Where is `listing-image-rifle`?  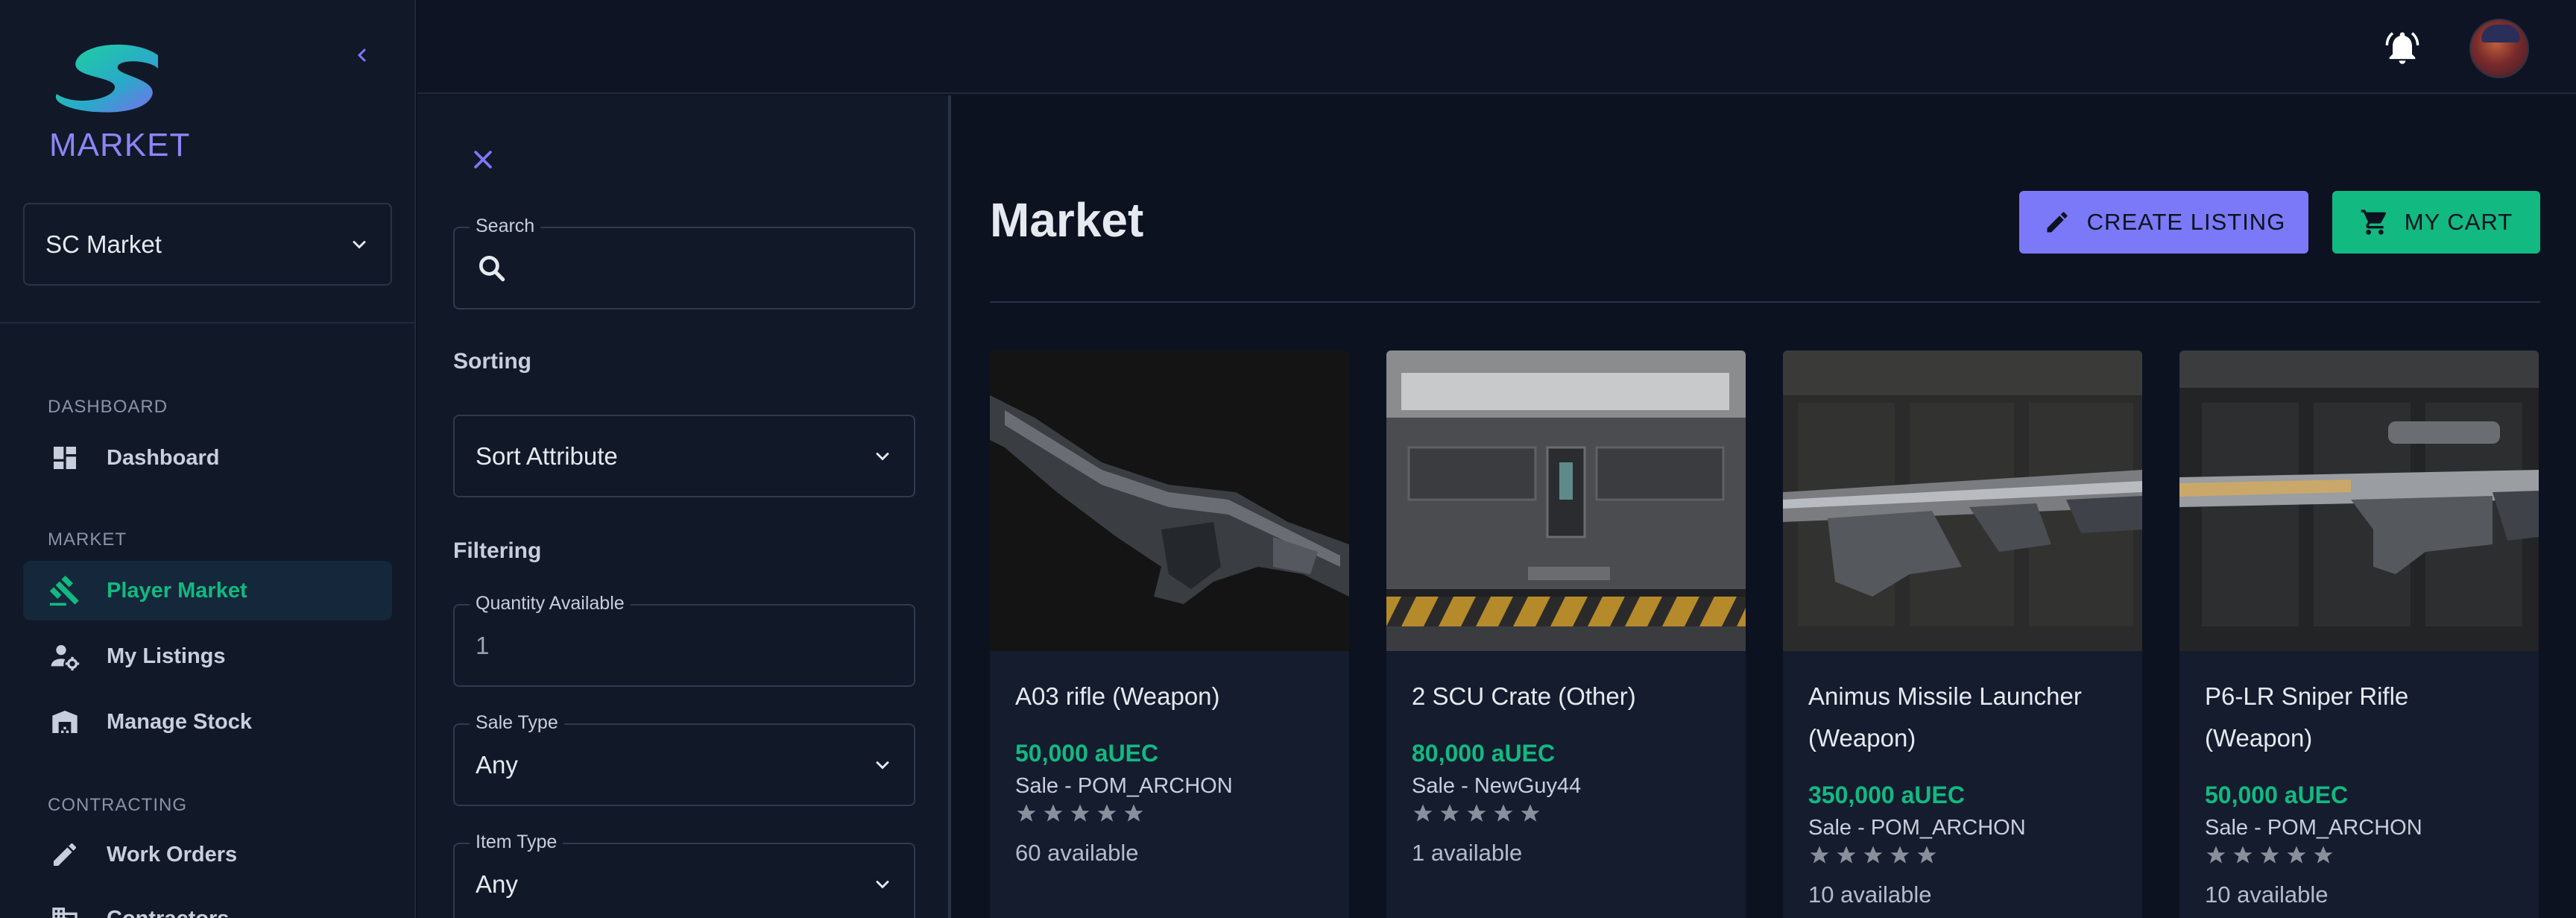 listing-image-rifle is located at coordinates (1169, 501).